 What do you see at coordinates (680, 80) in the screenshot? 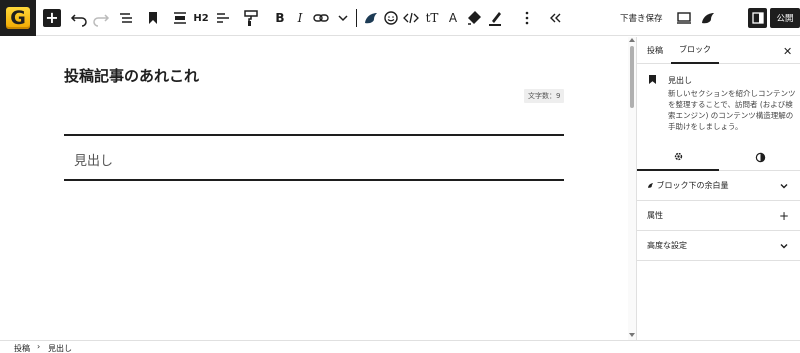
I see `block-card-title: 見出し` at bounding box center [680, 80].